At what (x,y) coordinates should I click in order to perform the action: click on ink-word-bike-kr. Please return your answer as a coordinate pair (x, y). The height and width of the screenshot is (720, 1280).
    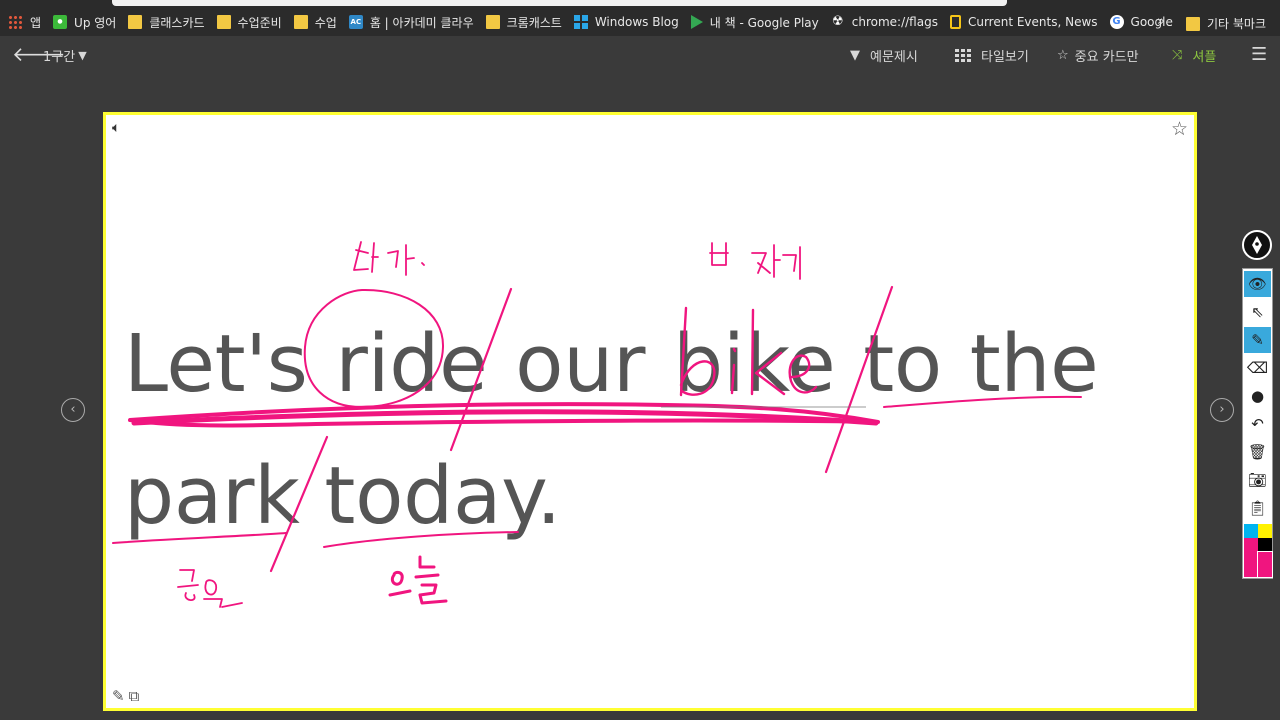
    Looking at the image, I should click on (755, 261).